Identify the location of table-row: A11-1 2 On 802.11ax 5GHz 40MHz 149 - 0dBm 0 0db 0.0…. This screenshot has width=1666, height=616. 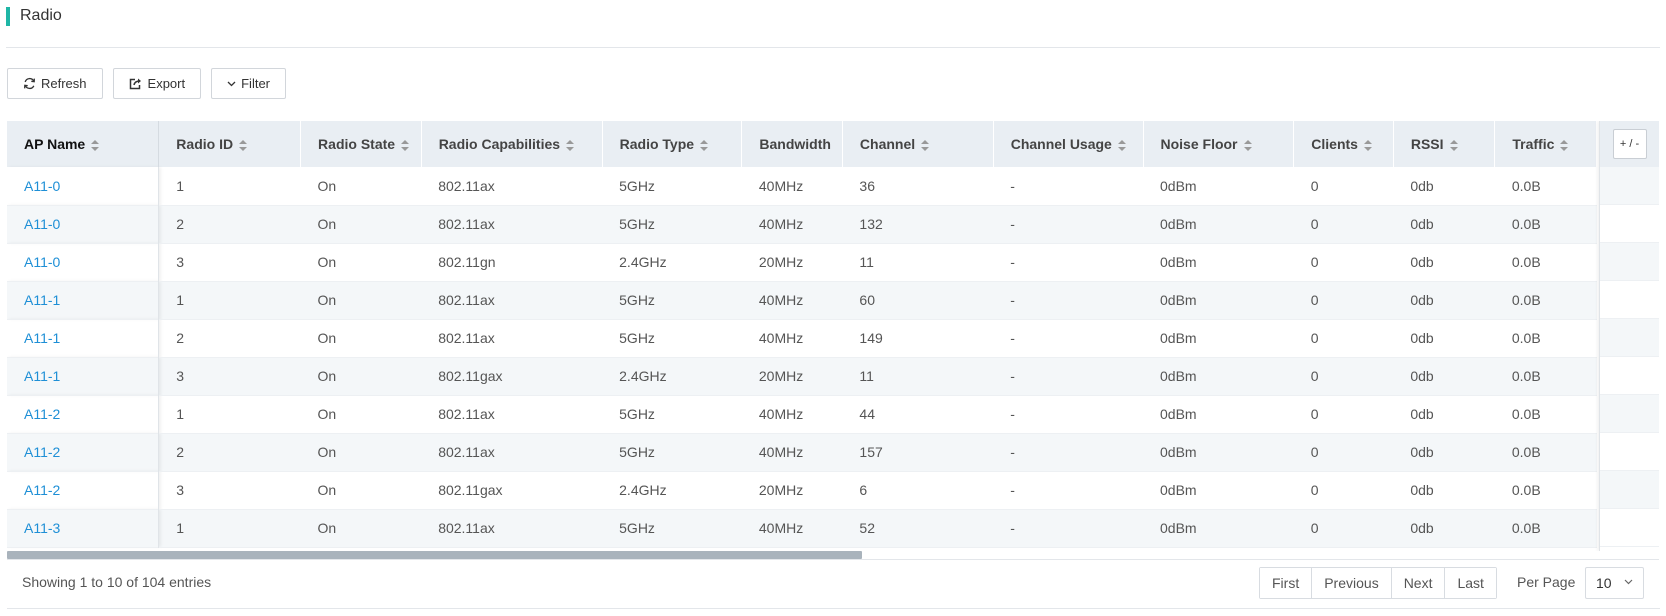
(802, 338).